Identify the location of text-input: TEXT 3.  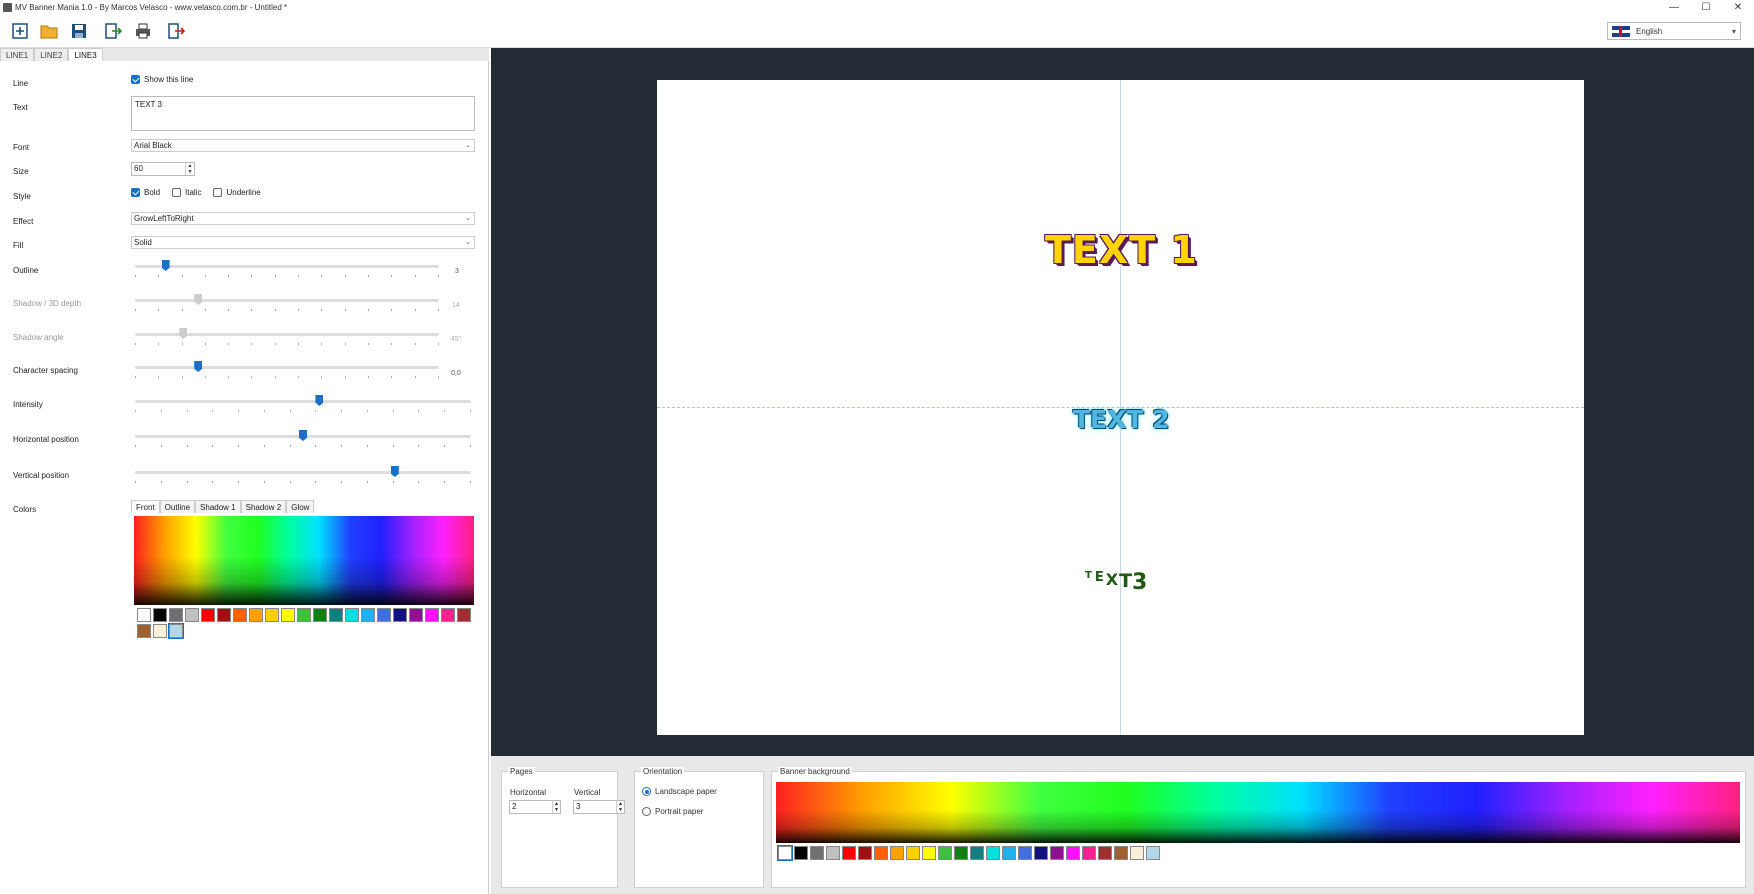
(303, 113).